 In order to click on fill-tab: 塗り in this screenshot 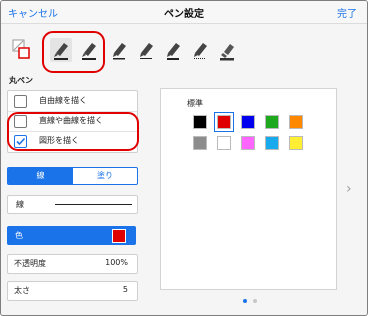, I will do `click(105, 176)`.